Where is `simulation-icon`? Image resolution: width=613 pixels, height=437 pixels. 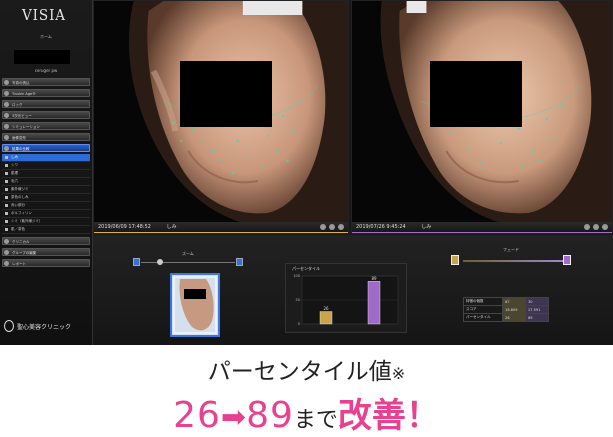 simulation-icon is located at coordinates (6, 126).